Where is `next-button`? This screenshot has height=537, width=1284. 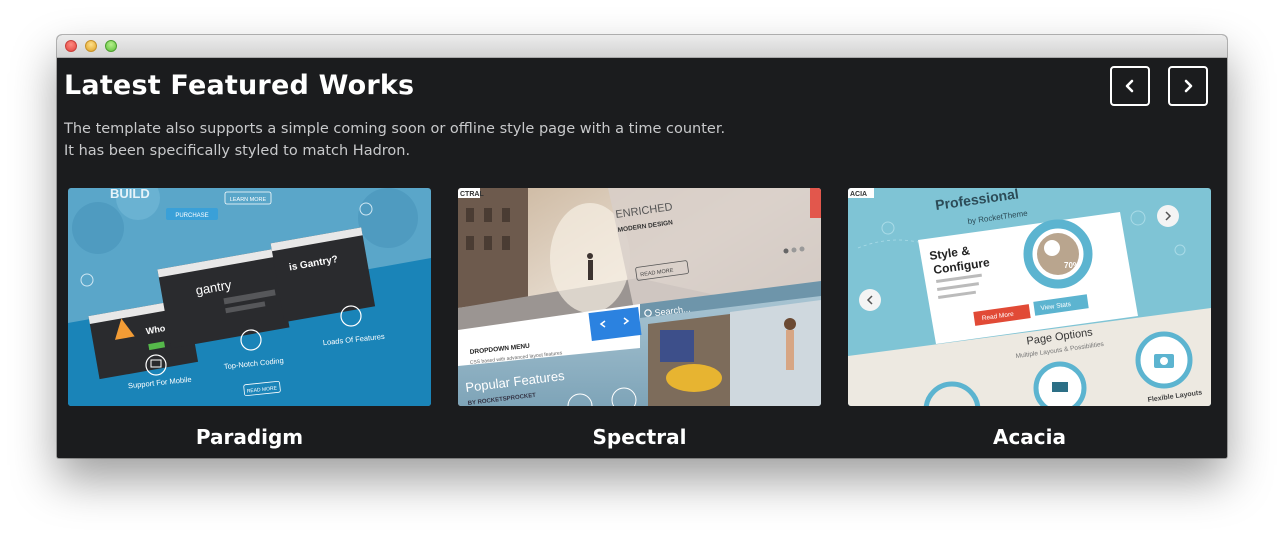 next-button is located at coordinates (1188, 86).